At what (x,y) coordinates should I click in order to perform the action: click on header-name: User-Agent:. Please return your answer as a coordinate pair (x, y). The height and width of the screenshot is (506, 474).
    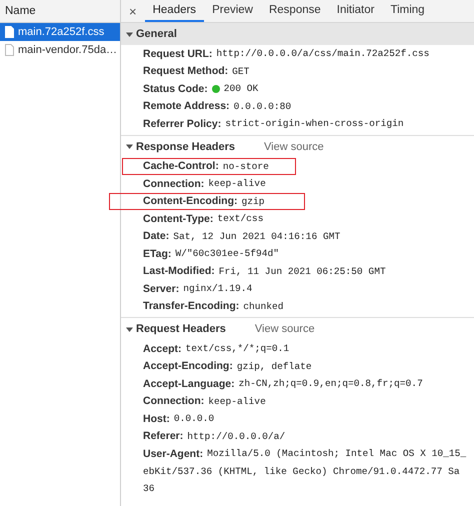
    Looking at the image, I should click on (173, 454).